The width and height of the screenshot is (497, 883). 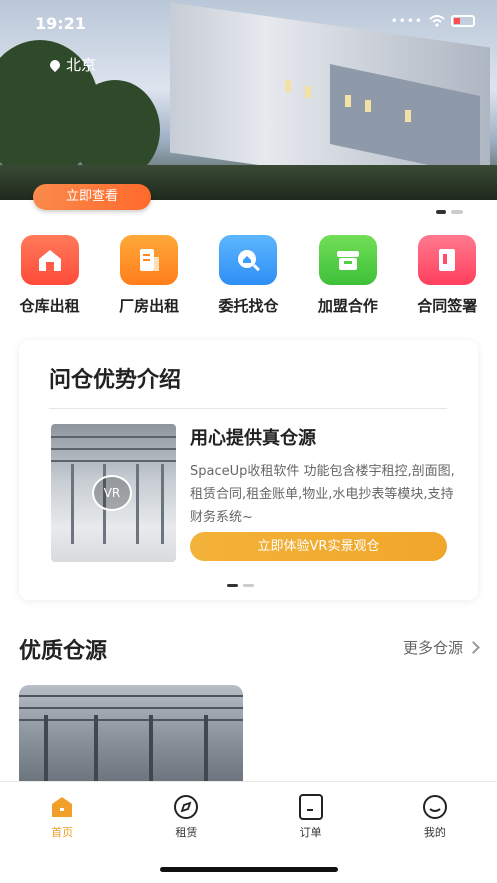 I want to click on store-icon, so click(x=347, y=260).